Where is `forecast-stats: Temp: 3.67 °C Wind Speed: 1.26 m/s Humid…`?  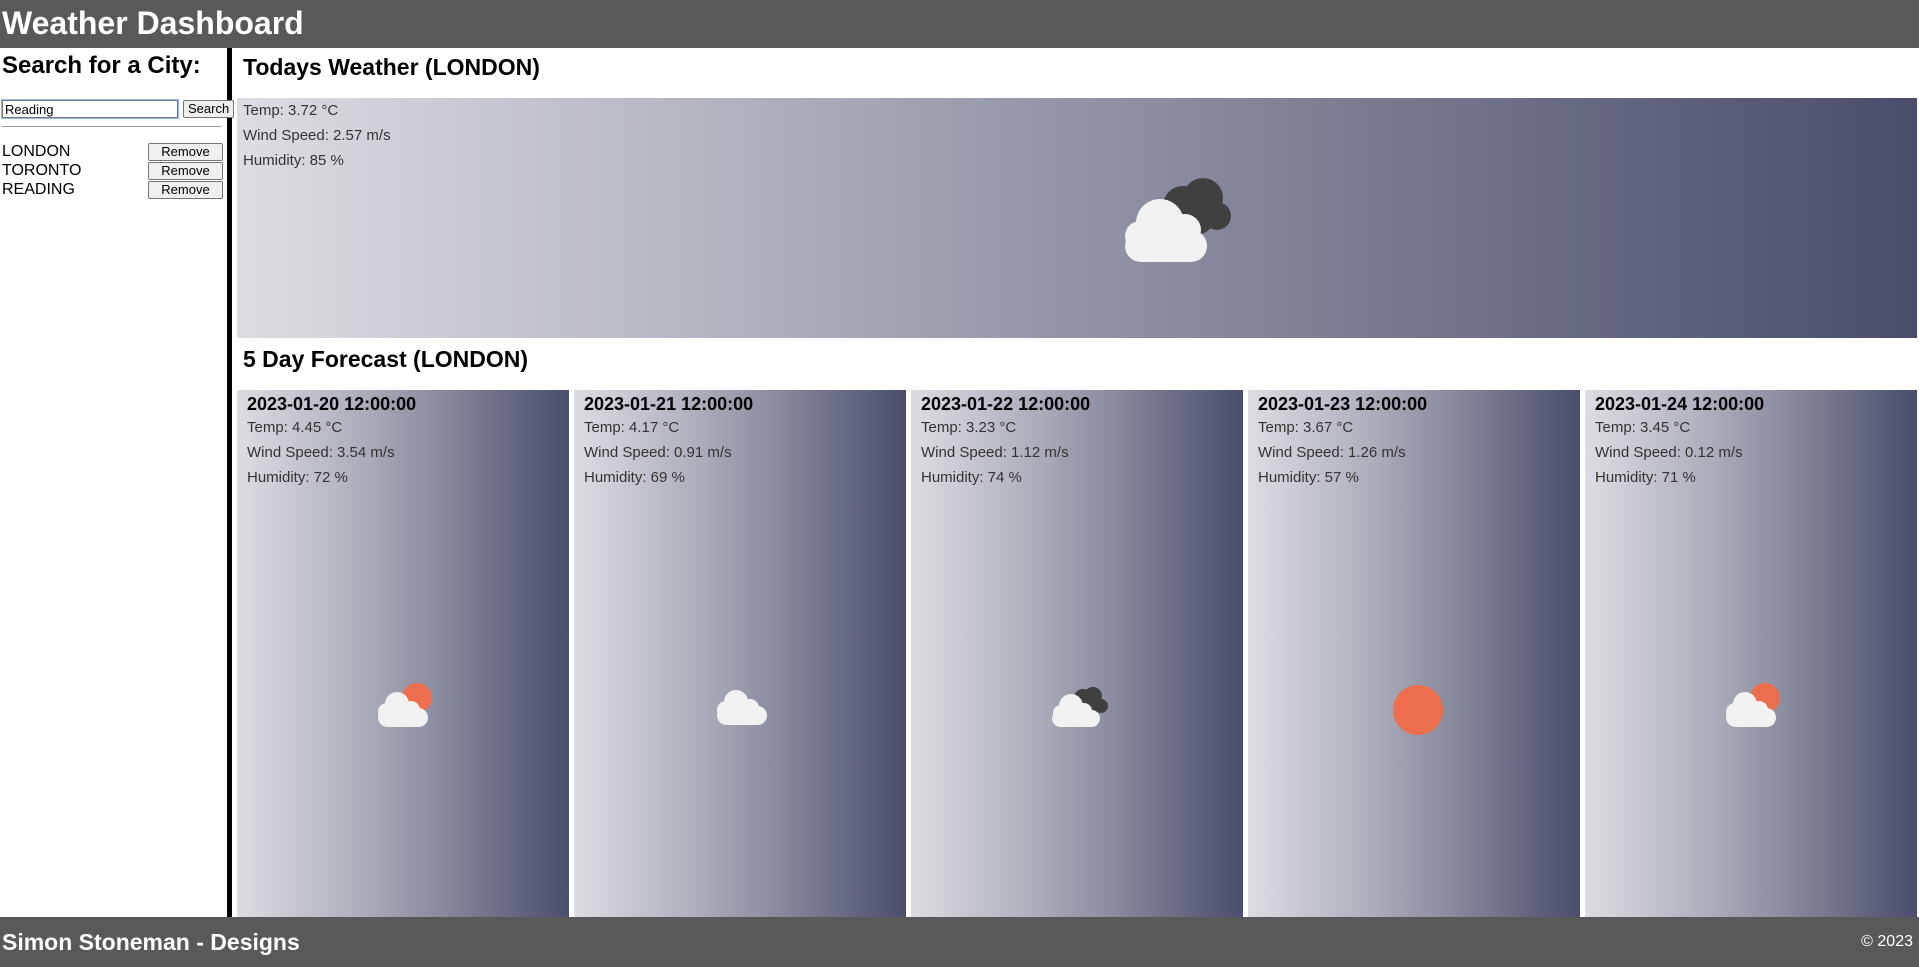 forecast-stats: Temp: 3.67 °C Wind Speed: 1.26 m/s Humid… is located at coordinates (1414, 452).